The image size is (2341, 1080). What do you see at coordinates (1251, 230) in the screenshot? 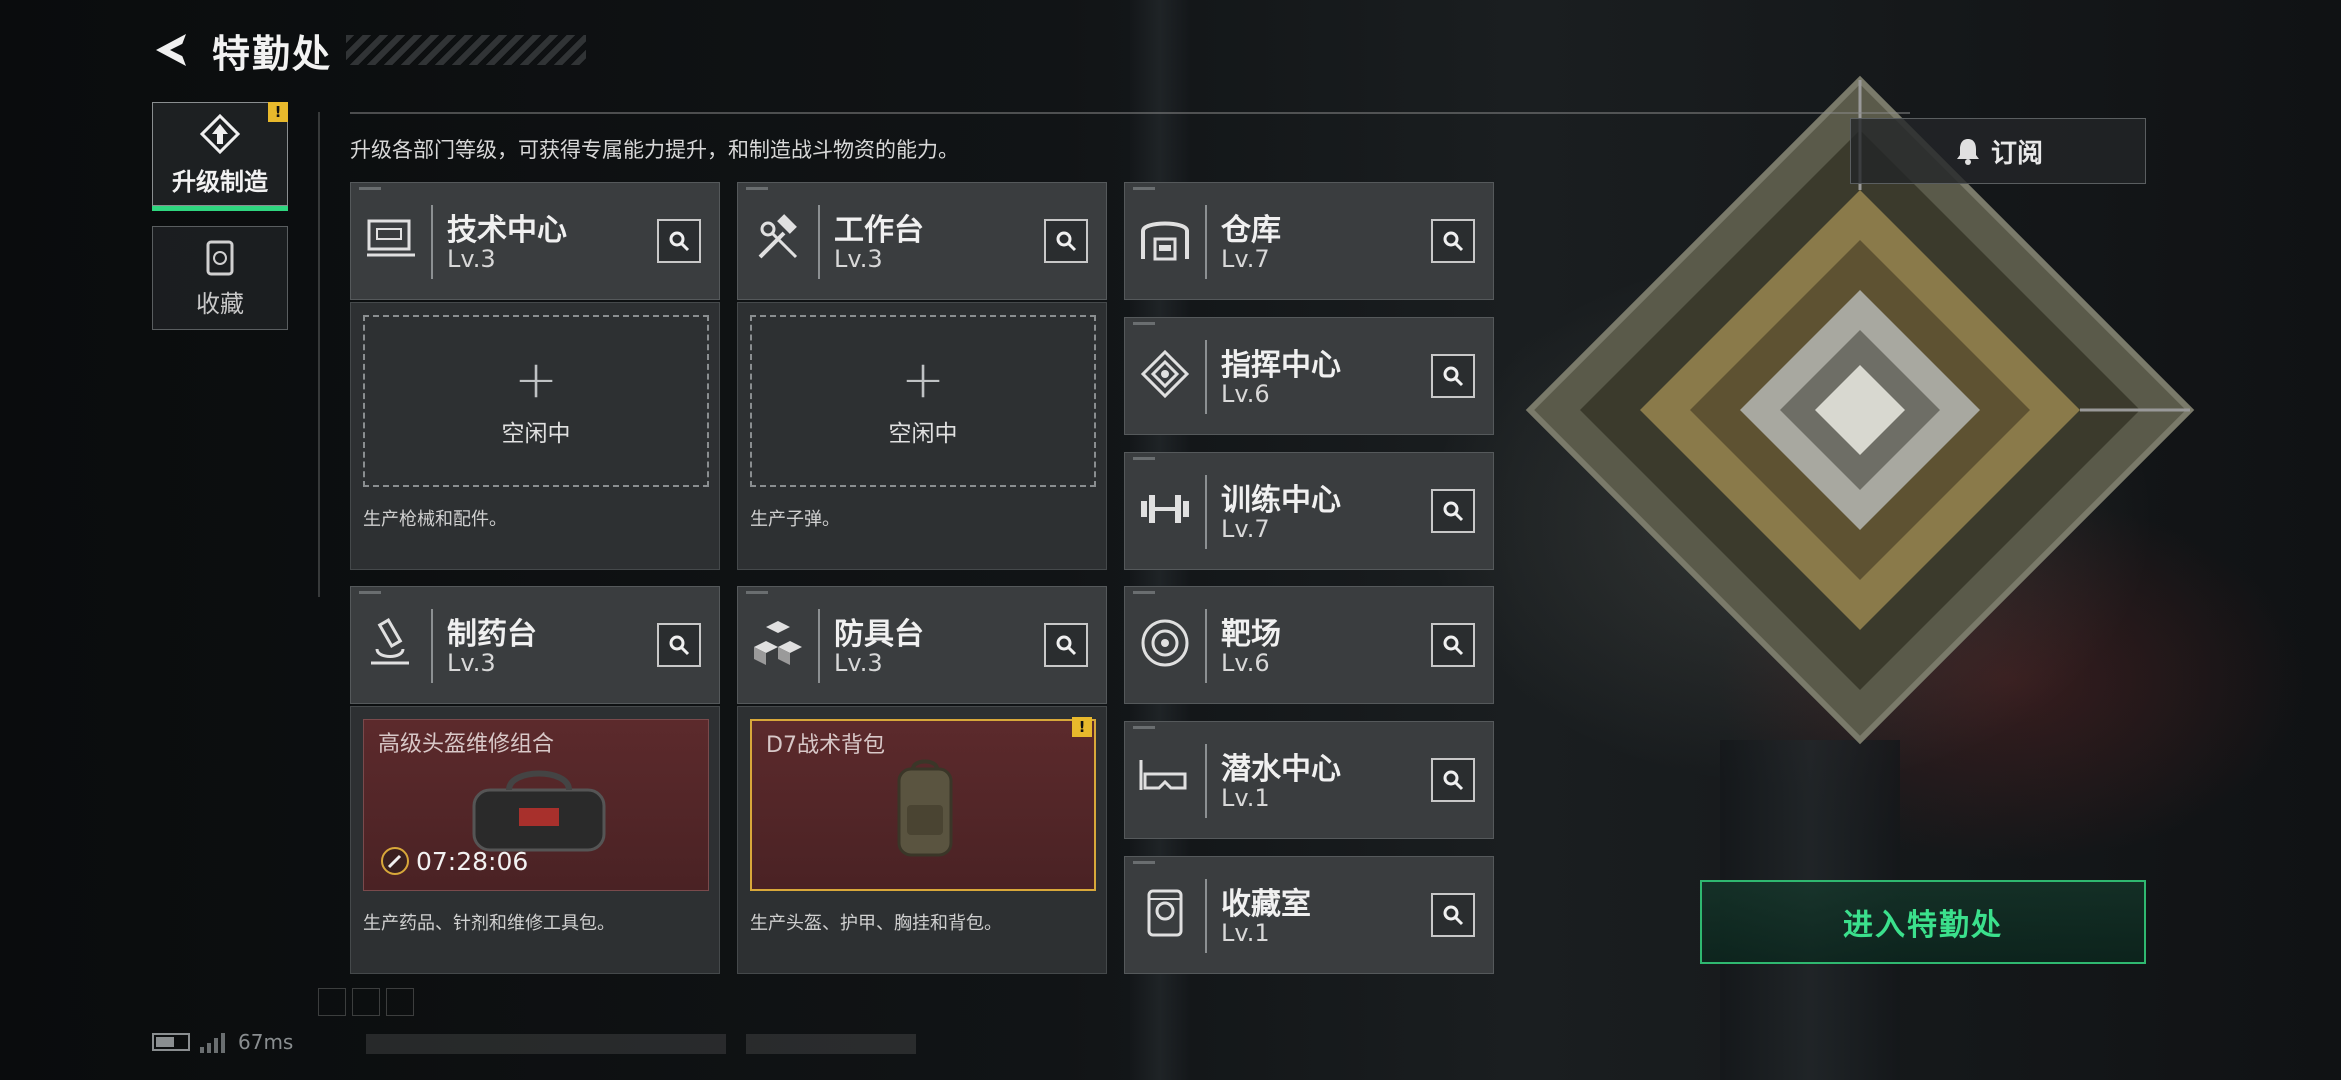
I see `dept-name: 仓库` at bounding box center [1251, 230].